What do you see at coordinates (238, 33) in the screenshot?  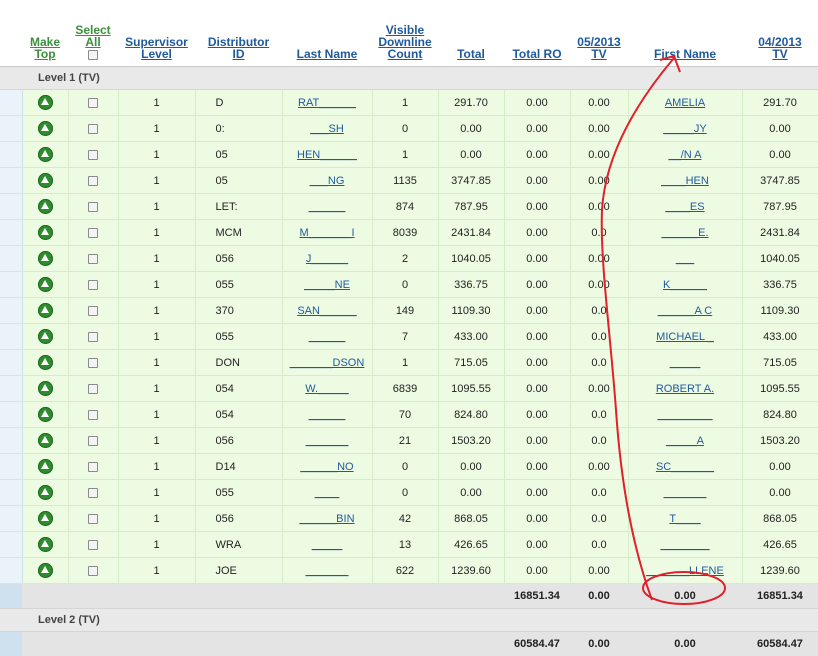 I see `distributor-id-header: DistributorID` at bounding box center [238, 33].